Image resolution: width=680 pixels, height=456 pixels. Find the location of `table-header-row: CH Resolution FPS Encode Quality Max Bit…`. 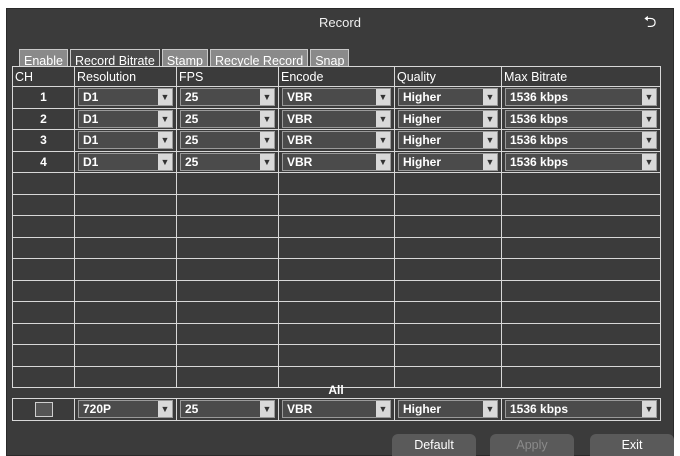

table-header-row: CH Resolution FPS Encode Quality Max Bit… is located at coordinates (336, 76).